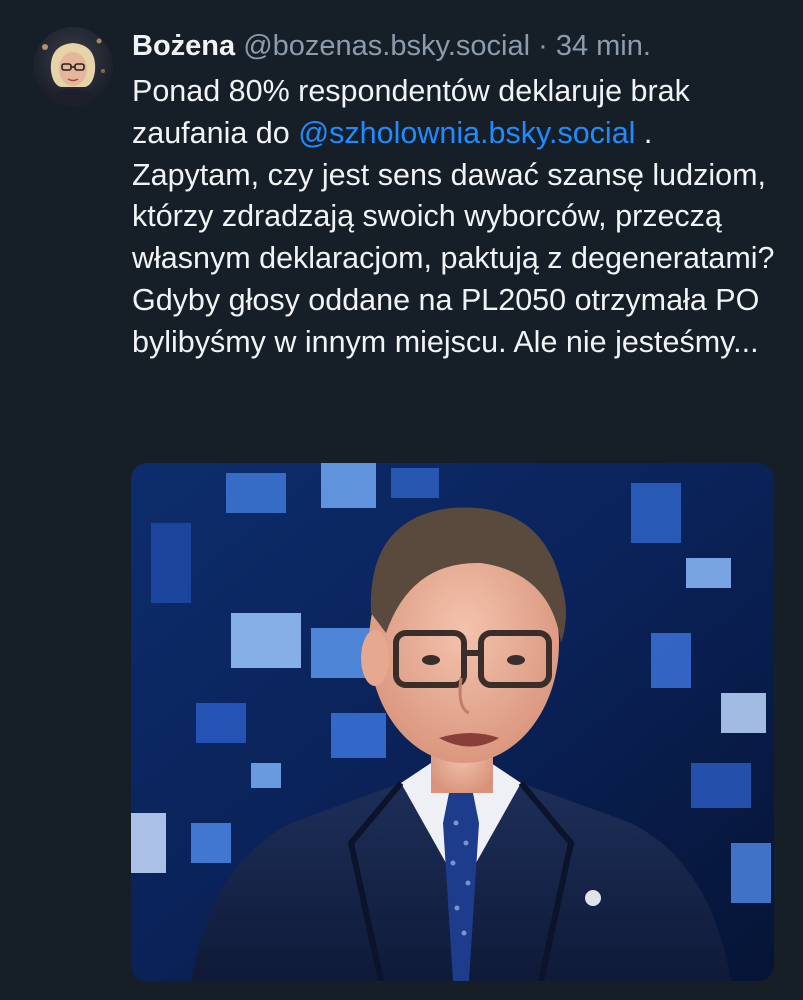 This screenshot has width=803, height=1000. Describe the element at coordinates (603, 46) in the screenshot. I see `post-timestamp: 34 min.` at that location.